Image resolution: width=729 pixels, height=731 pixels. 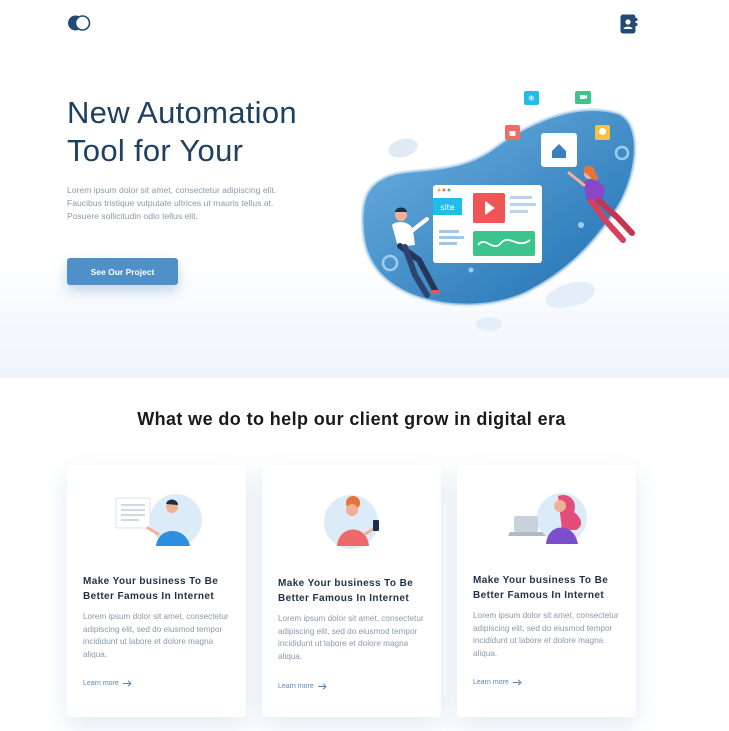 I want to click on contact-book-icon, so click(x=629, y=24).